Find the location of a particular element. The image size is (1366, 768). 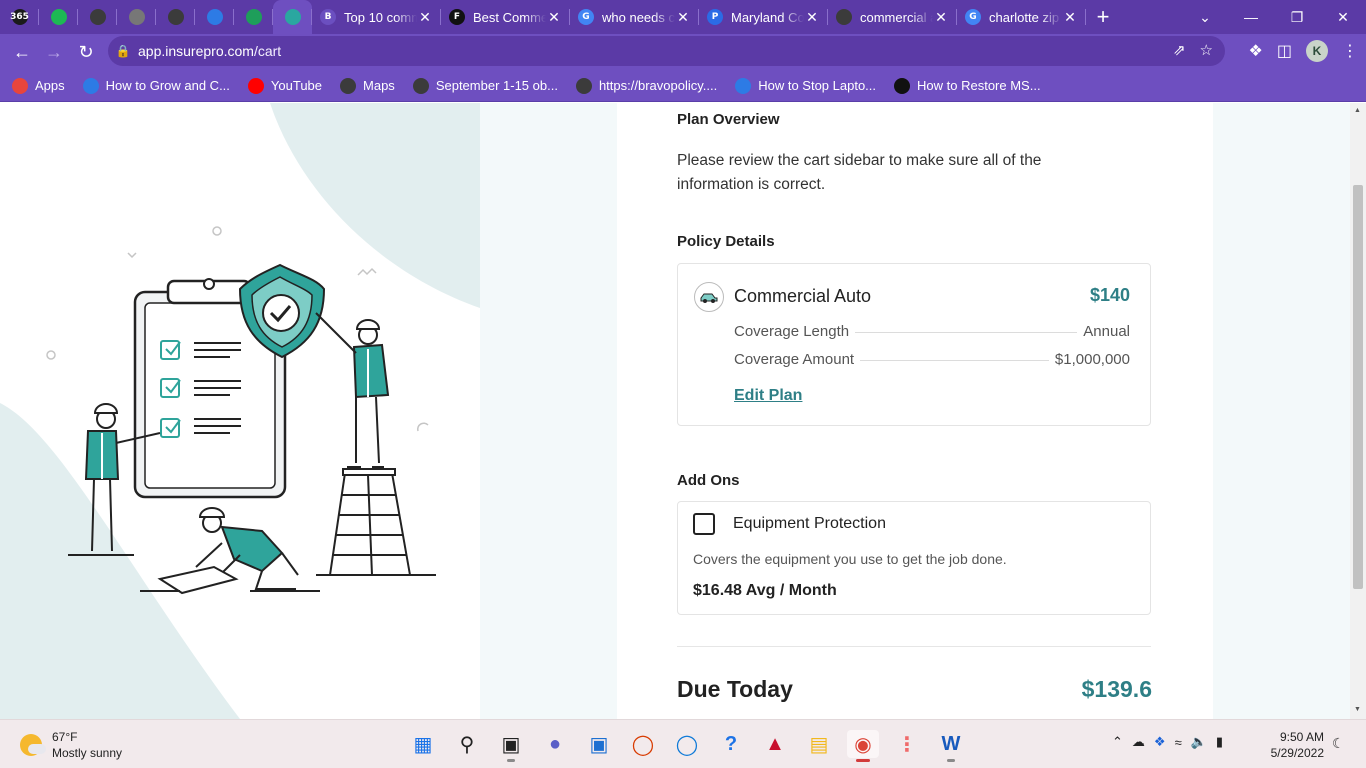

tab-title: Best Commercial is located at coordinates (509, 17).